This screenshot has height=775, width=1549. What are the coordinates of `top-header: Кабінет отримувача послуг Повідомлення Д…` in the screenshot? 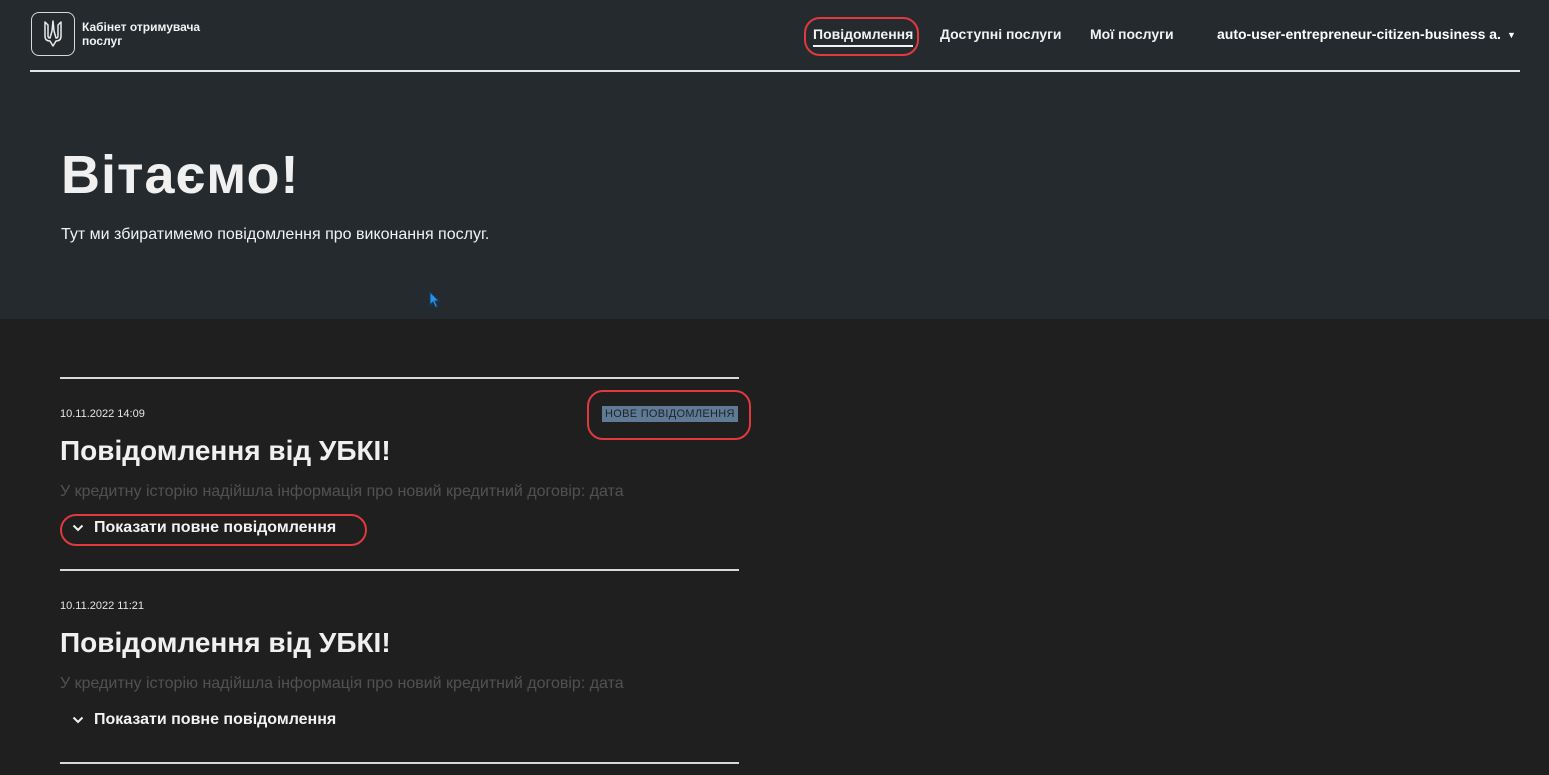 It's located at (775, 40).